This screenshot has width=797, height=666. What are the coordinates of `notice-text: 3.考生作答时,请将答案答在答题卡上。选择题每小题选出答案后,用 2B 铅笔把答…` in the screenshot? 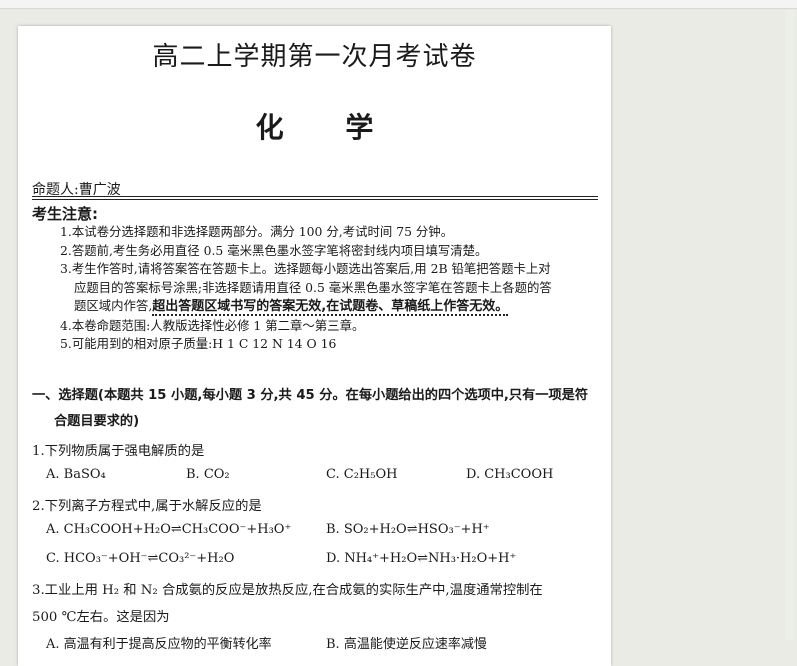 It's located at (305, 268).